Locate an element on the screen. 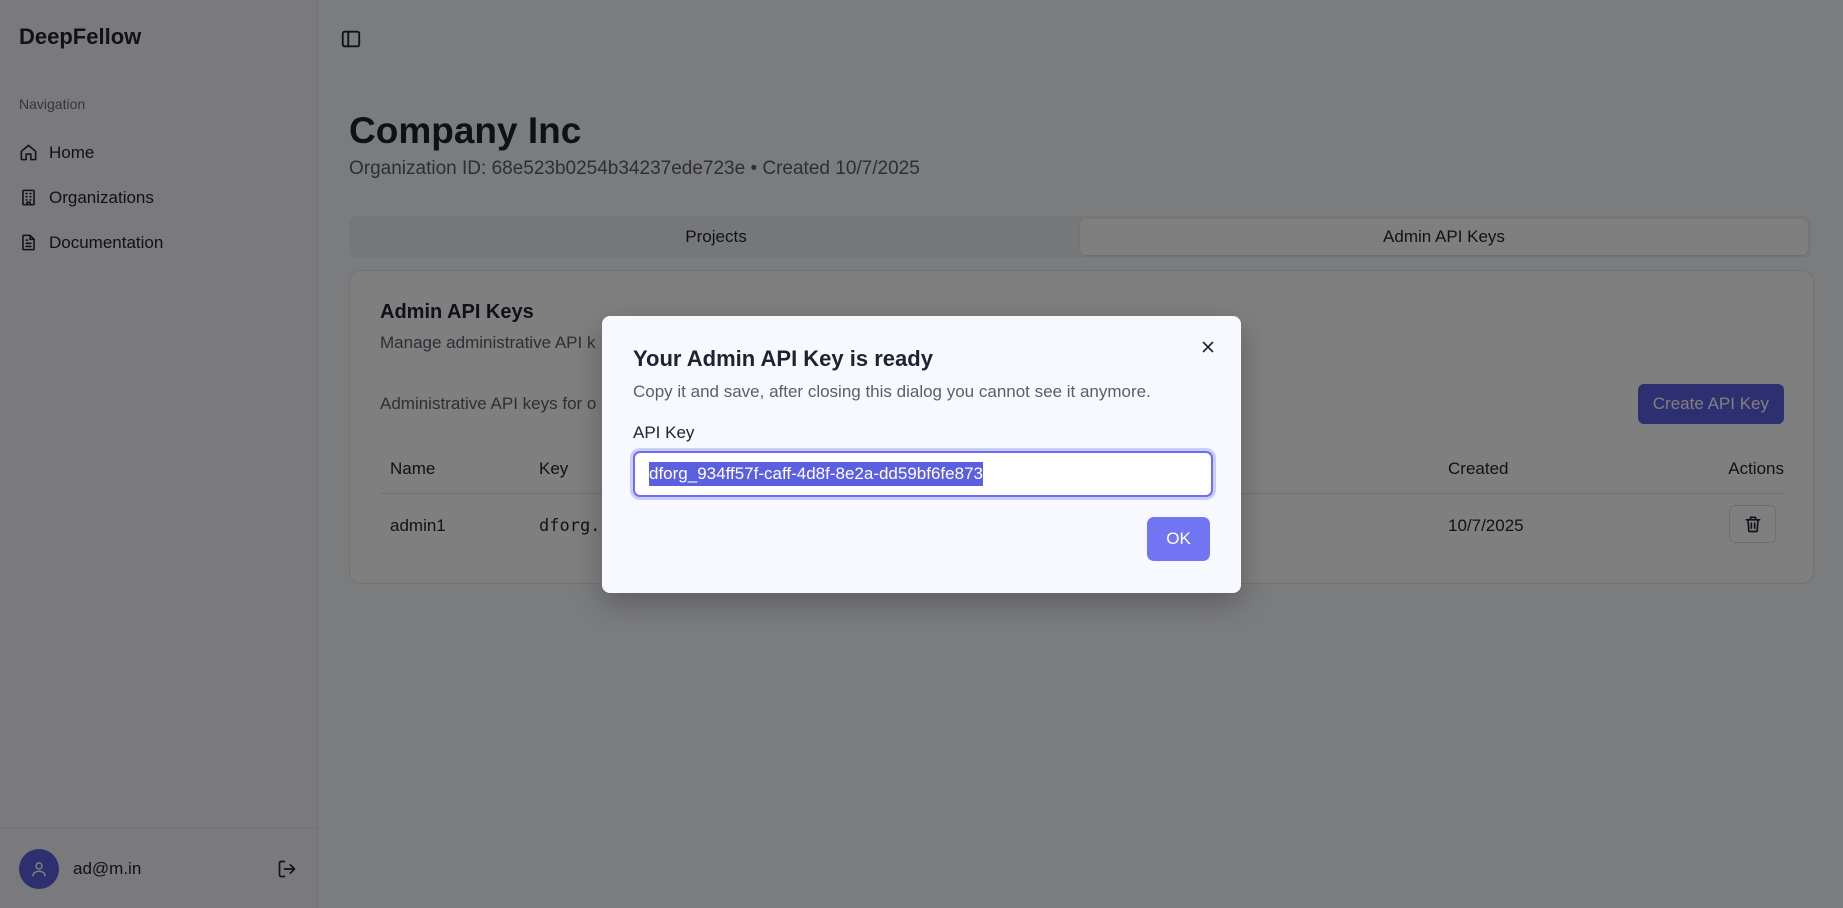 This screenshot has width=1843, height=908. dialog-title: Your Admin API Key is ready is located at coordinates (783, 358).